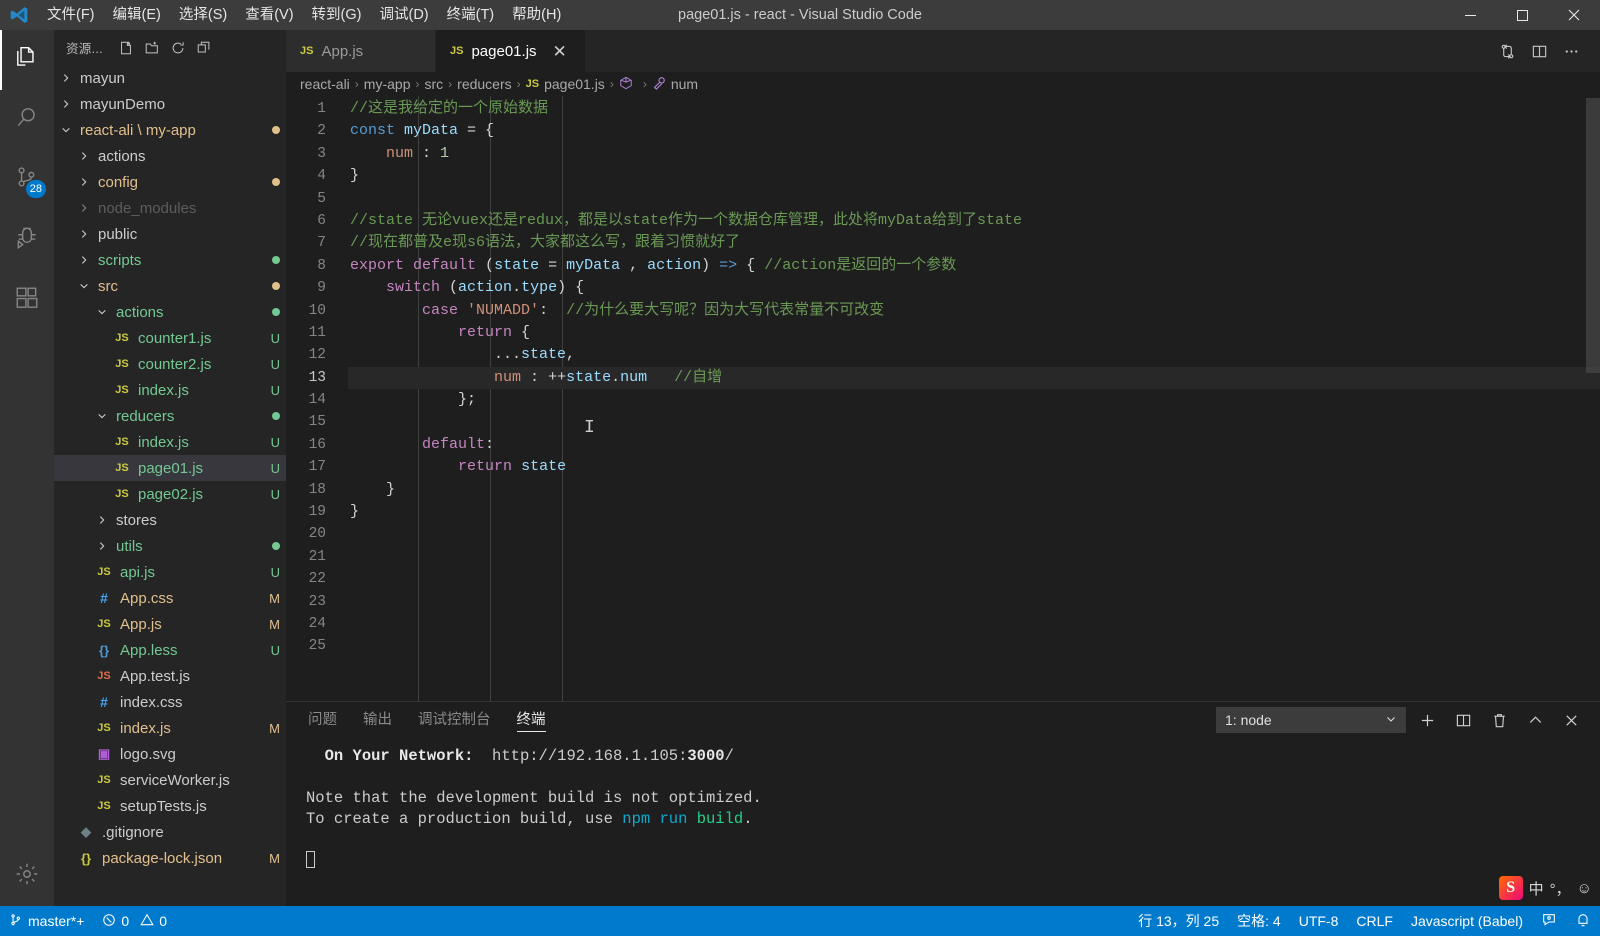 The image size is (1600, 936). What do you see at coordinates (170, 182) in the screenshot?
I see `tree-folder-config: config` at bounding box center [170, 182].